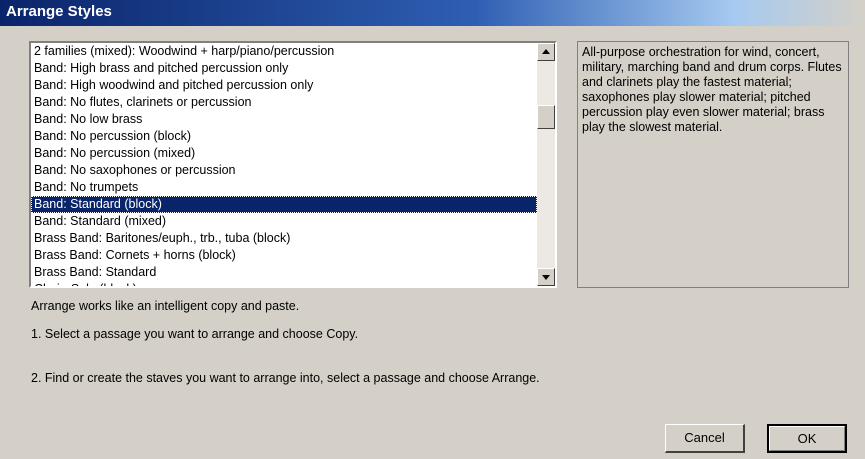  What do you see at coordinates (284, 153) in the screenshot?
I see `list-item: Band: No percussion (mixed)` at bounding box center [284, 153].